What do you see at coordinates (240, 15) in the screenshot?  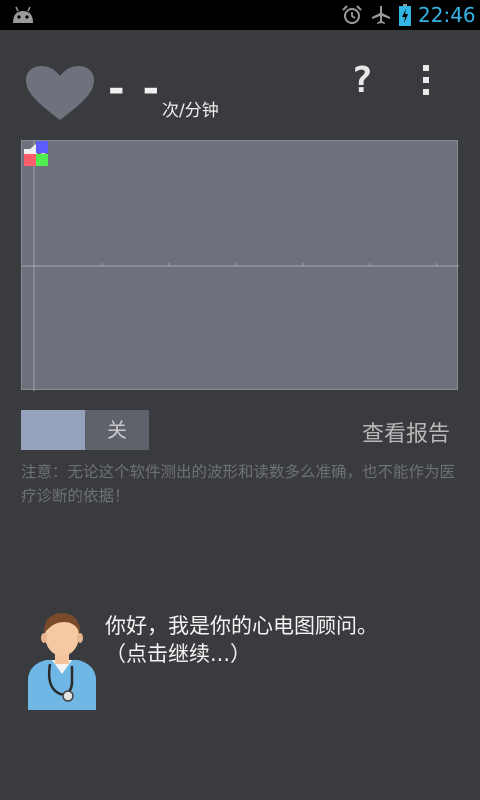 I see `status-bar: 22:46` at bounding box center [240, 15].